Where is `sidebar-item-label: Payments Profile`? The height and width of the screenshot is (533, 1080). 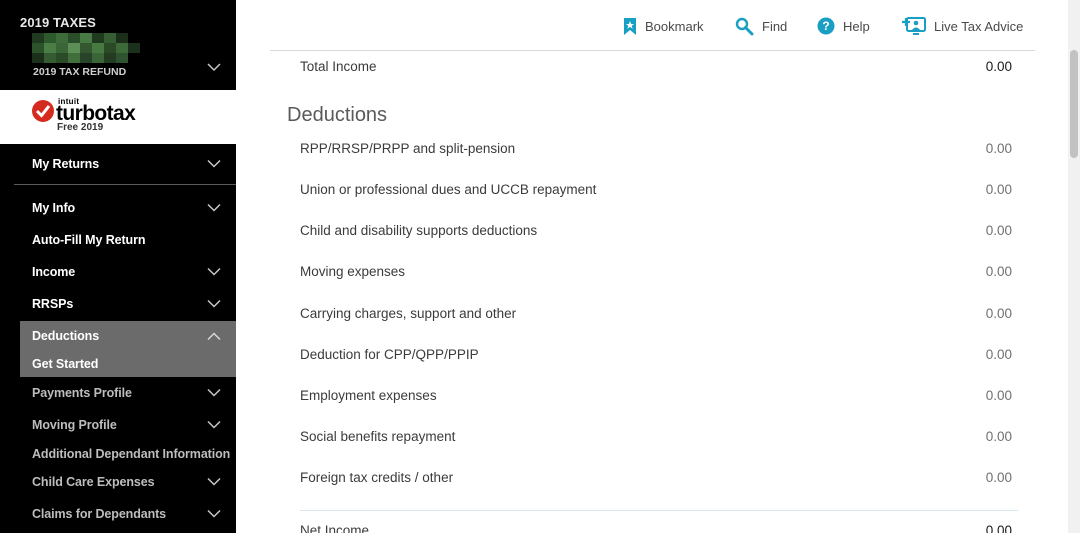
sidebar-item-label: Payments Profile is located at coordinates (82, 393).